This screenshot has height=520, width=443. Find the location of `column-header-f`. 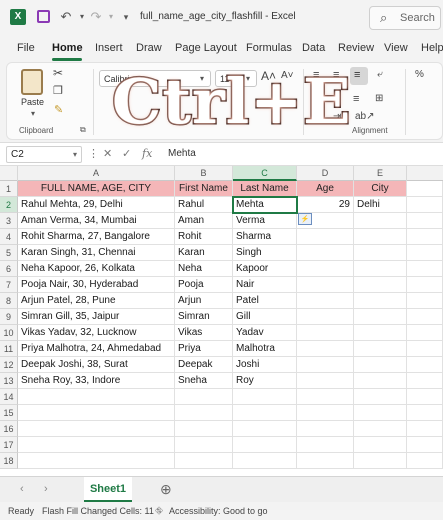

column-header-f is located at coordinates (425, 173).